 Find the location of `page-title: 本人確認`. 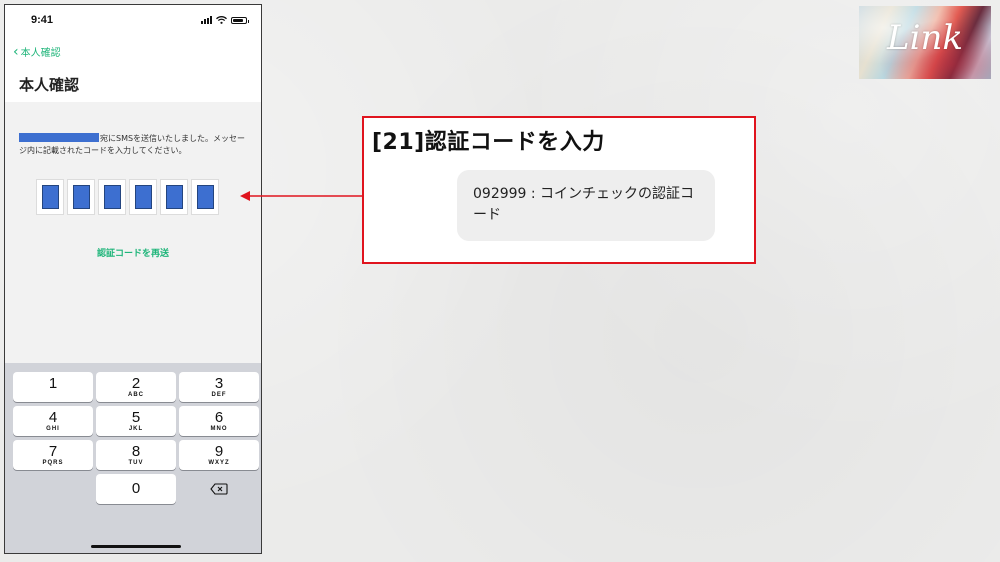

page-title: 本人確認 is located at coordinates (49, 85).